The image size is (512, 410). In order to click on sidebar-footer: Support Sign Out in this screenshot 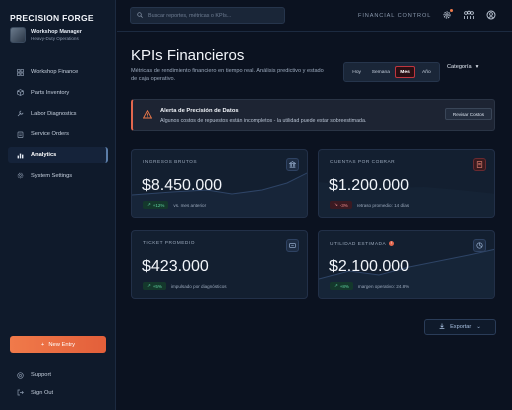, I will do `click(58, 385)`.